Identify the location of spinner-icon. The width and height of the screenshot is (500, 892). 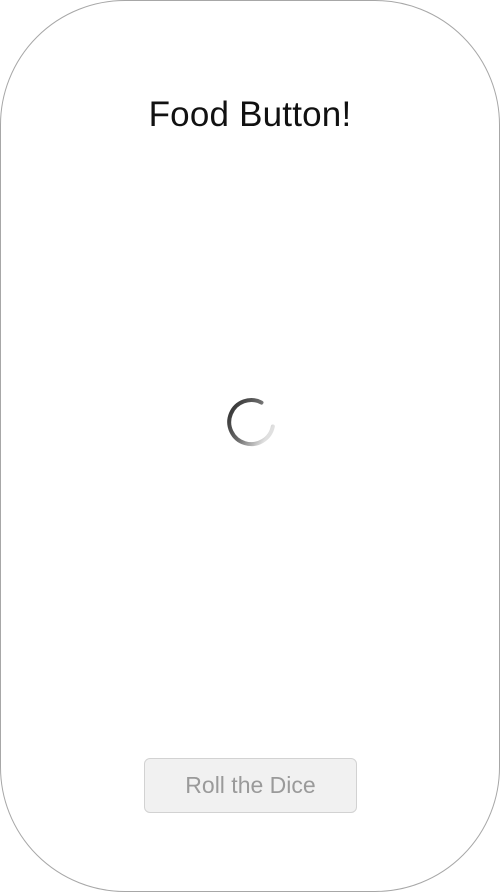
(251, 422).